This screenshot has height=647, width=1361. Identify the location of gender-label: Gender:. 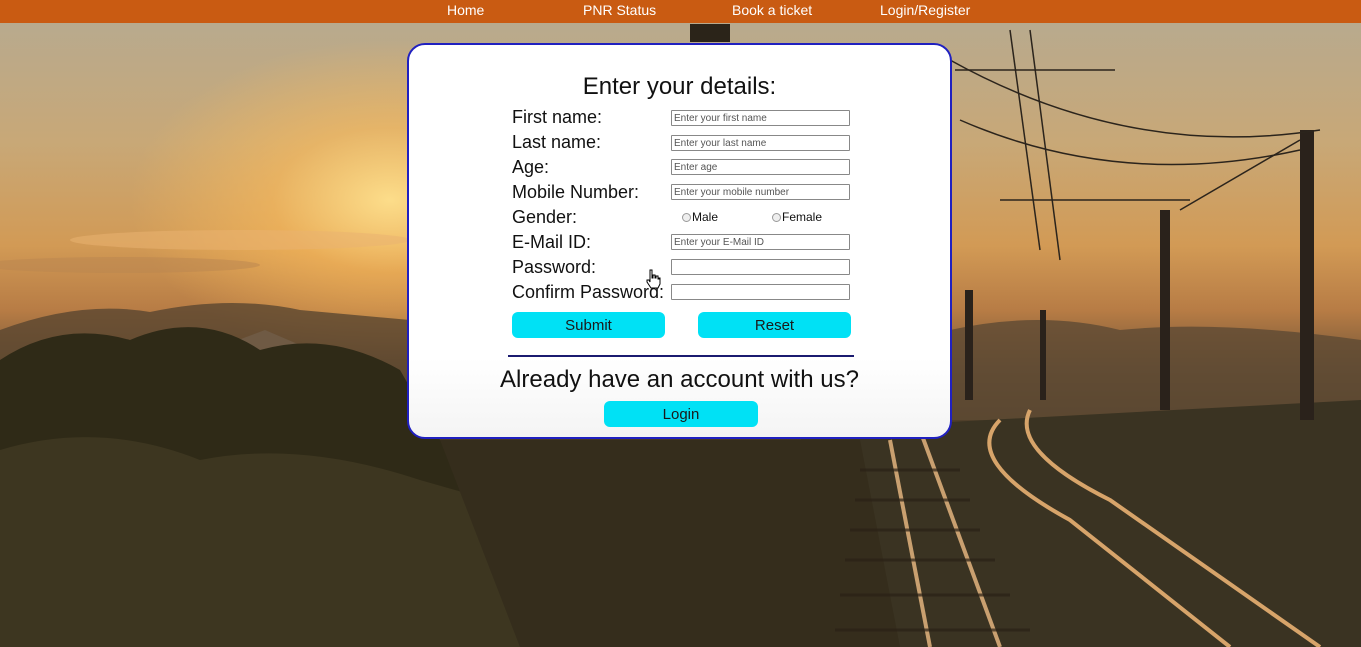
(545, 217).